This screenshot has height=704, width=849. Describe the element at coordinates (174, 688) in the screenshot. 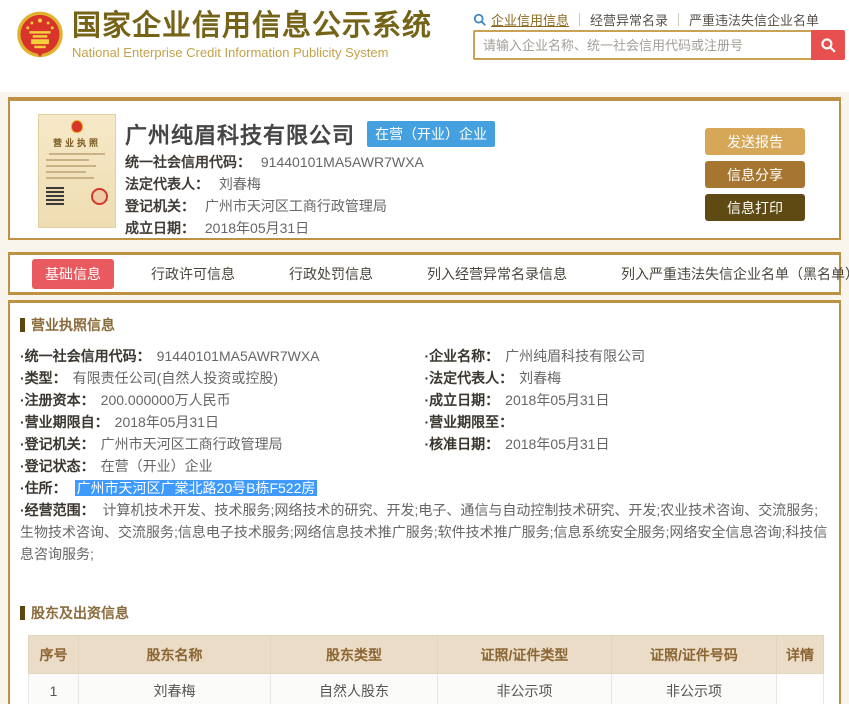

I see `cell-shareholder-name: 刘春梅` at that location.